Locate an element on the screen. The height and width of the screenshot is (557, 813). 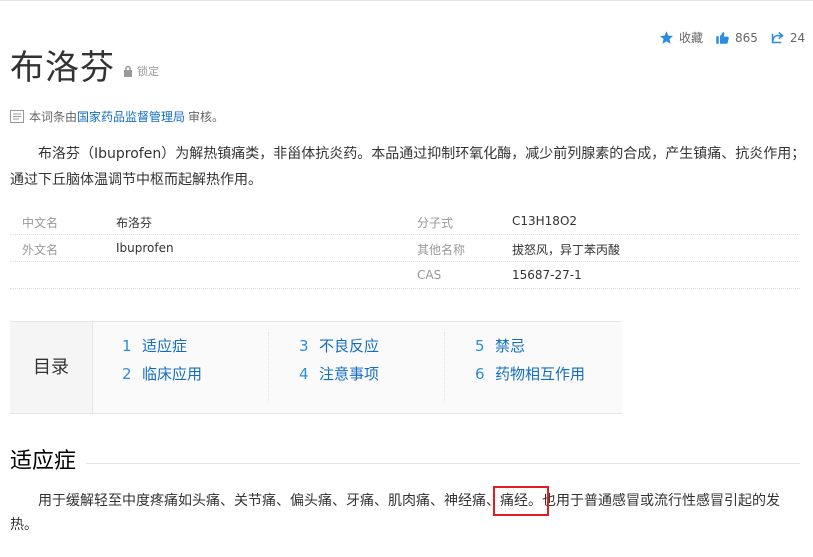
header-actions: 收藏 865 24 is located at coordinates (736, 37).